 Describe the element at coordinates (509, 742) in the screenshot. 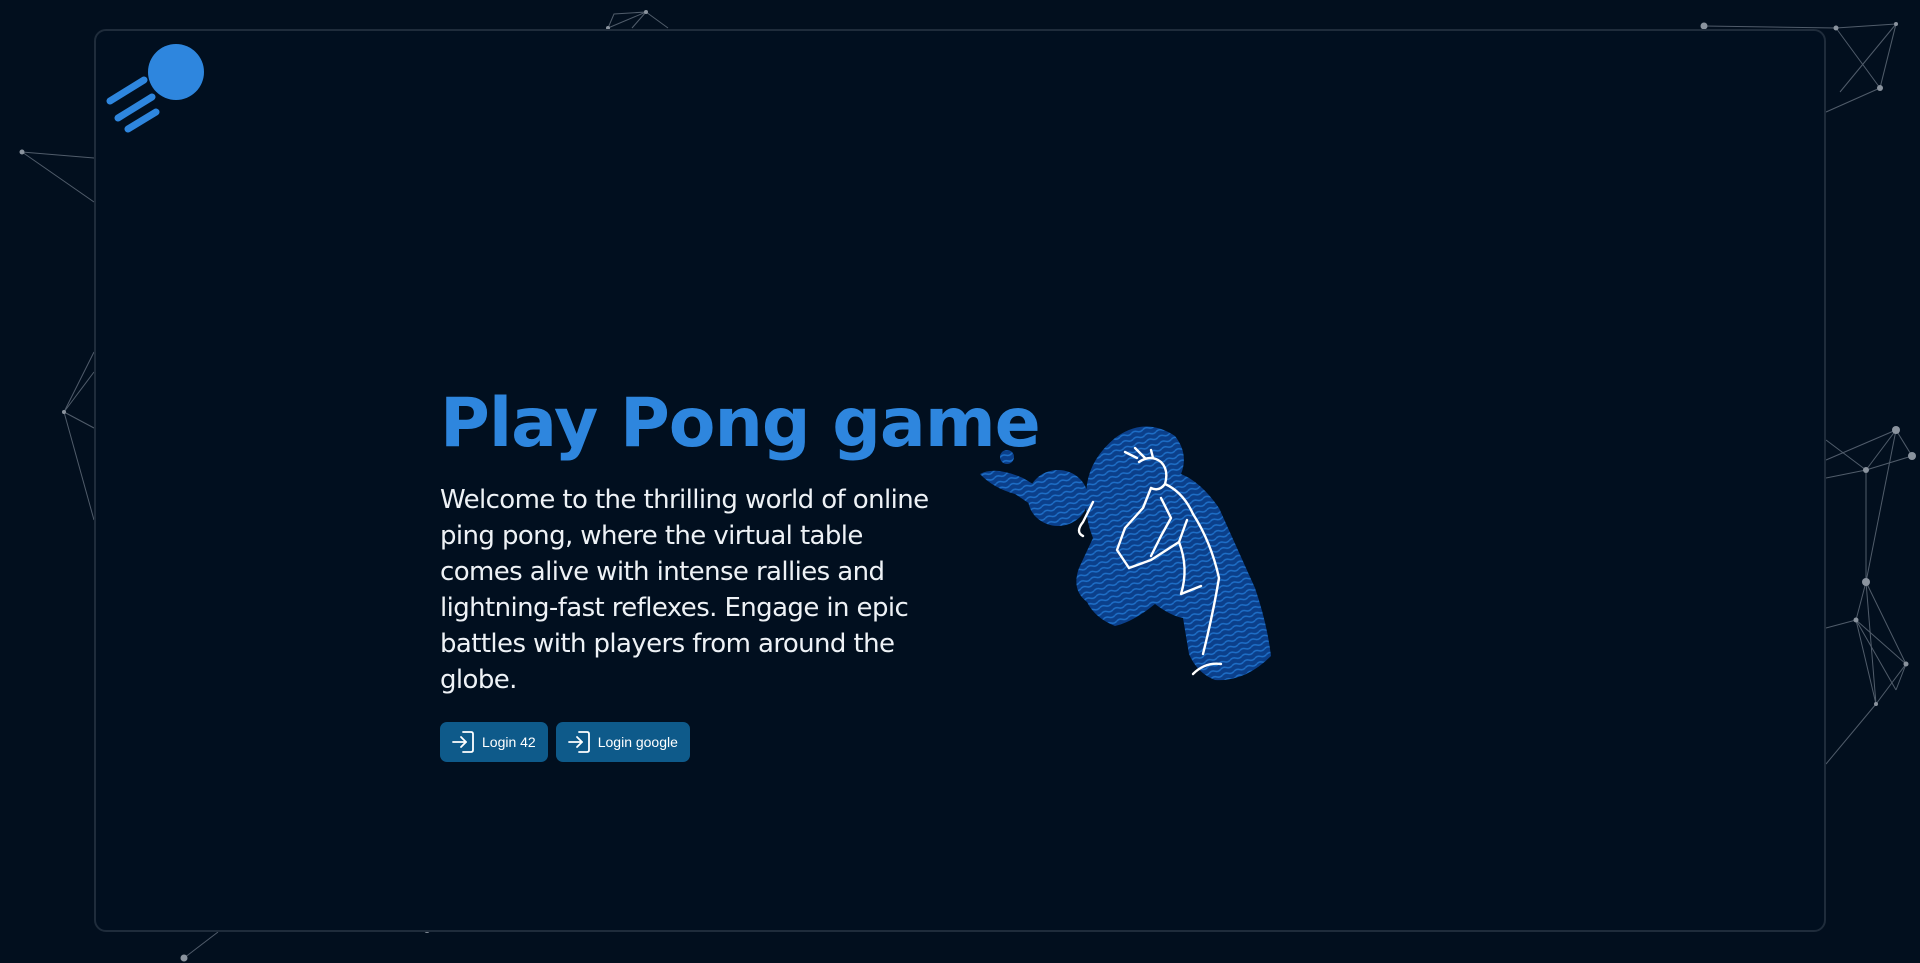

I see `login-42-label: Login 42` at that location.